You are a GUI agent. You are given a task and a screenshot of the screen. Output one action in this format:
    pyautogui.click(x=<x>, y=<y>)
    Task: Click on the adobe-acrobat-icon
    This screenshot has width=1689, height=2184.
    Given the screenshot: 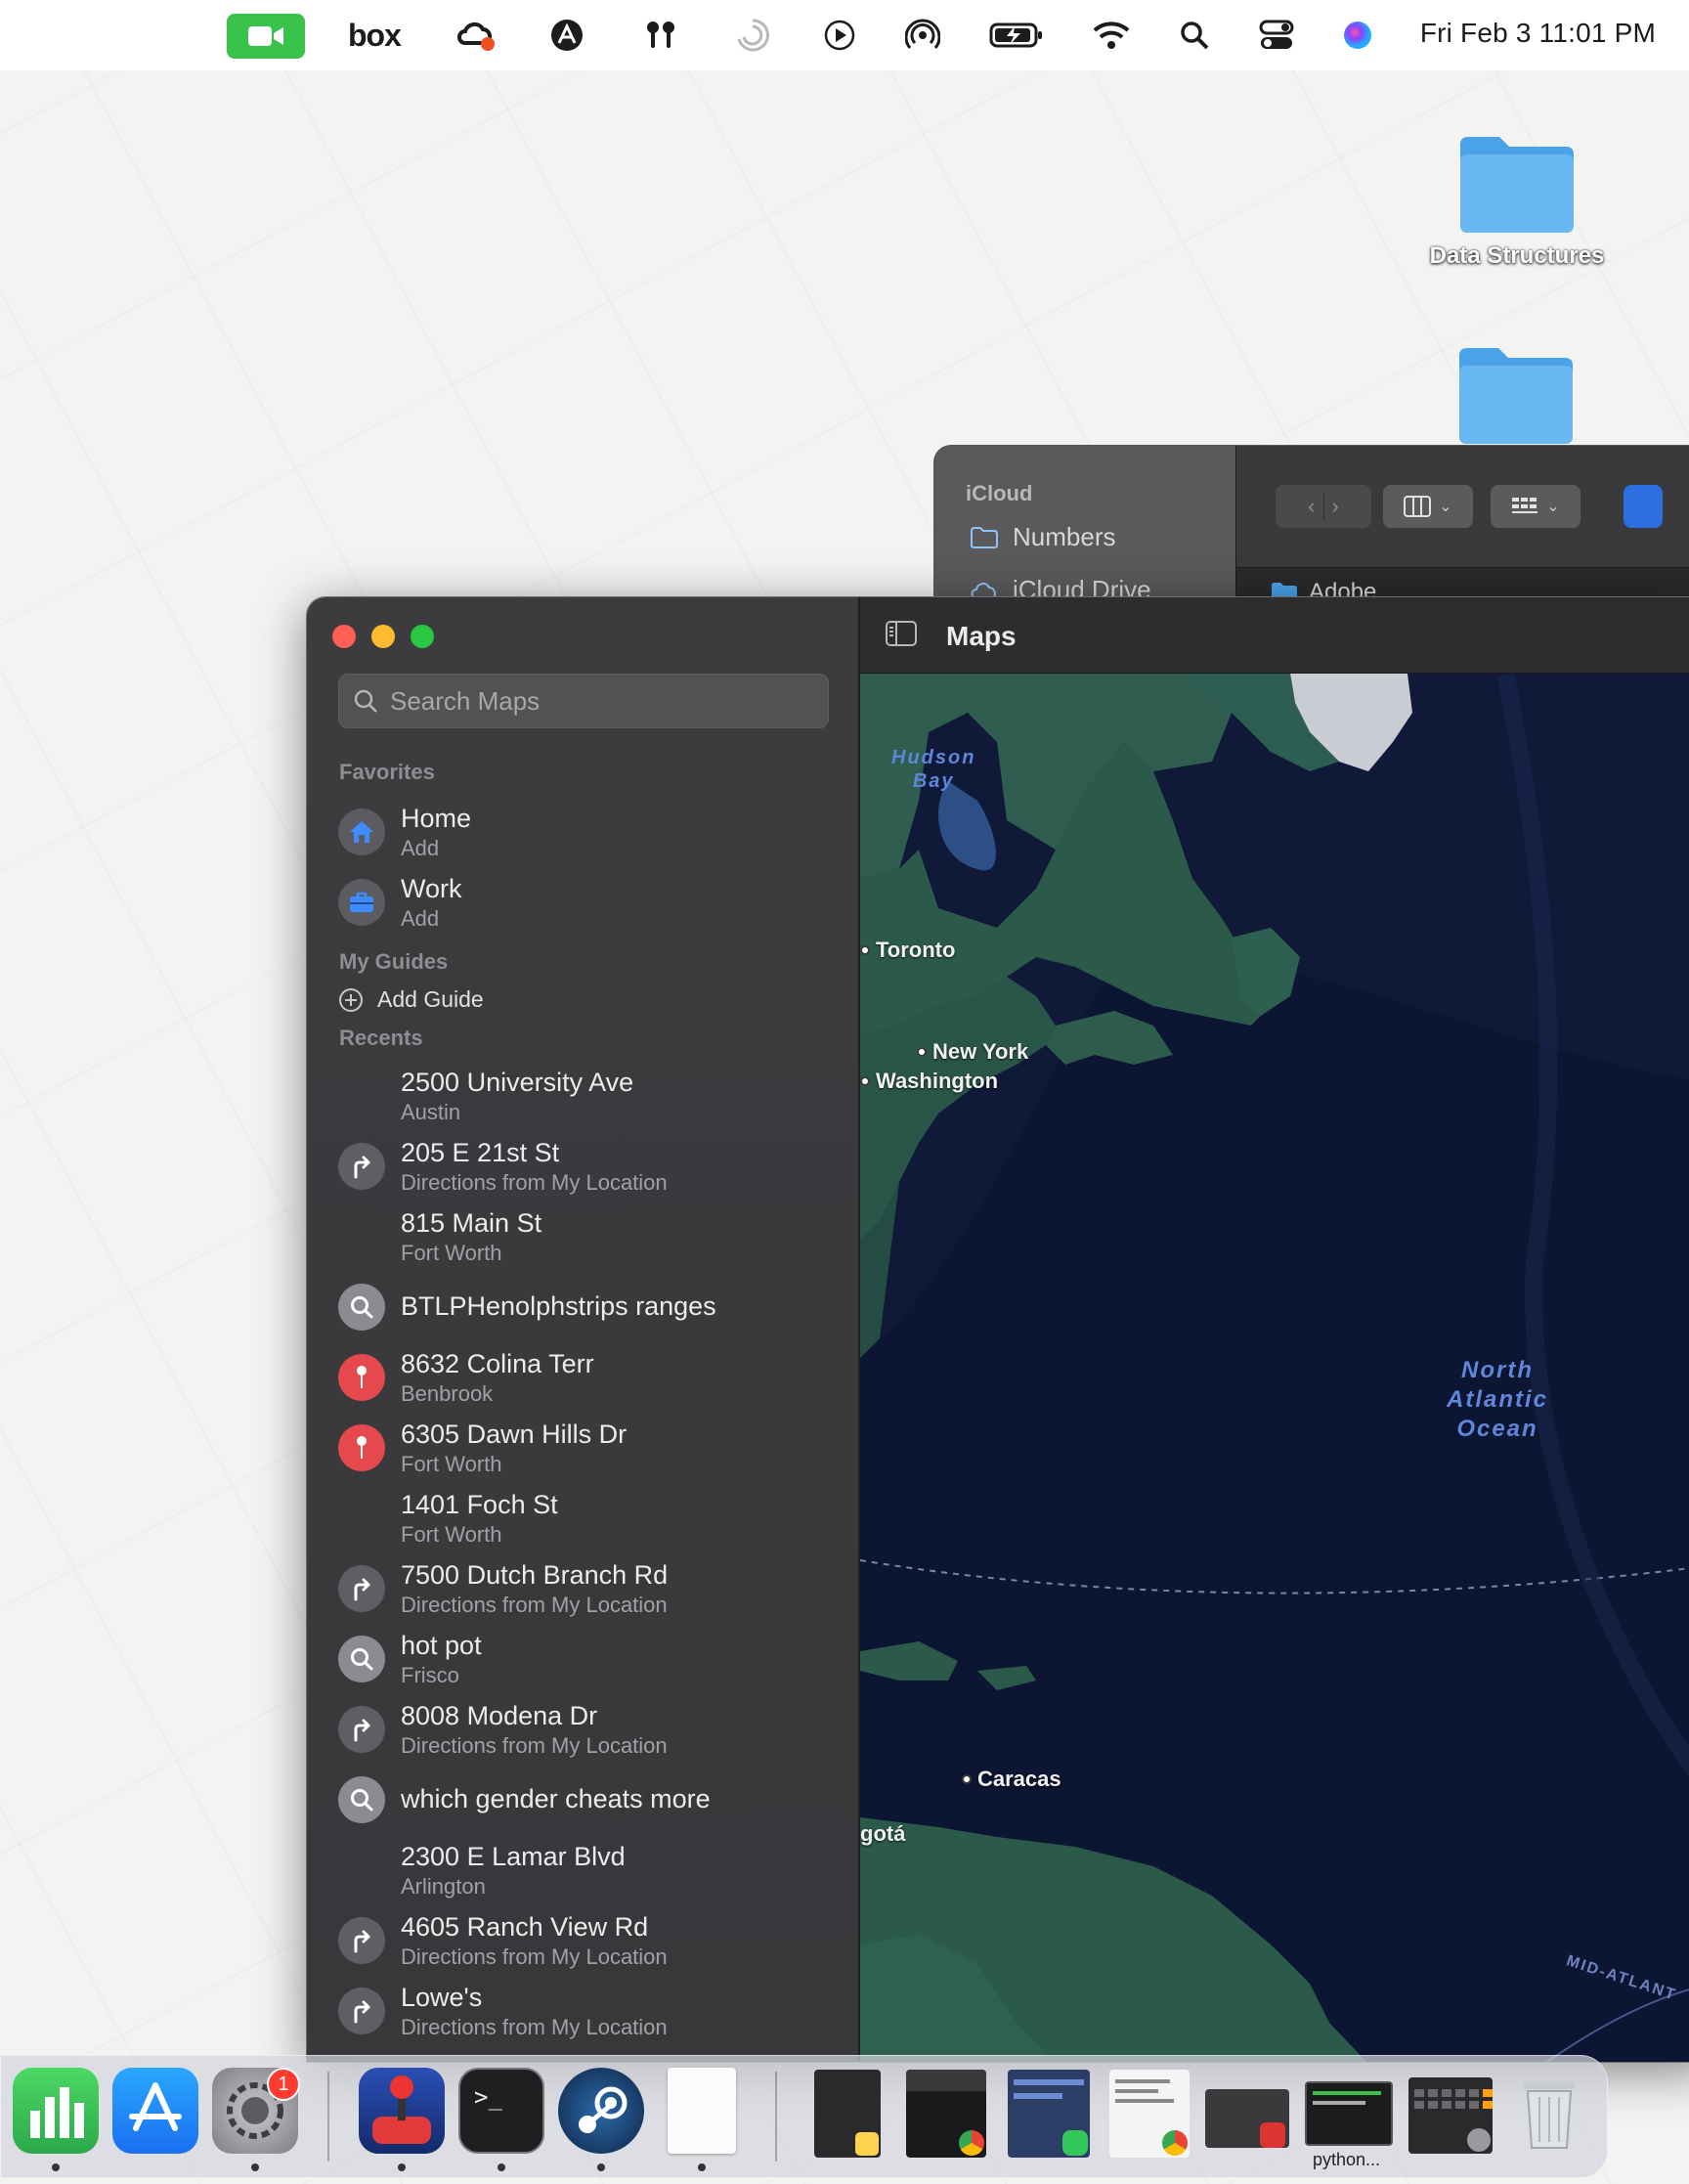 What is the action you would take?
    pyautogui.click(x=567, y=35)
    